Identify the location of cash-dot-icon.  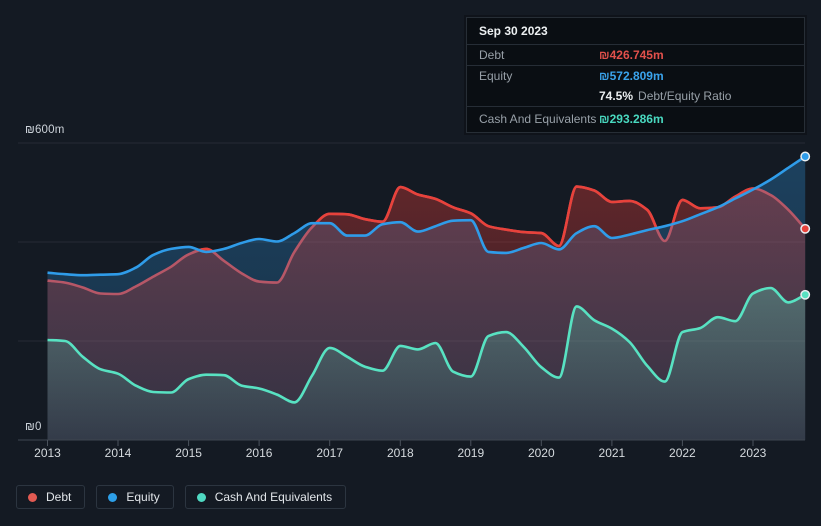
(201, 497).